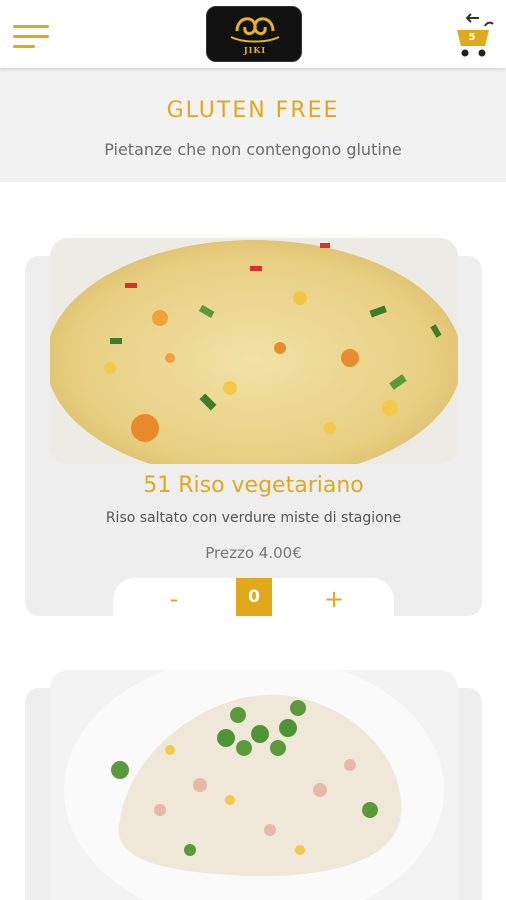  I want to click on quantity-stepper: - 0 +, so click(253, 600).